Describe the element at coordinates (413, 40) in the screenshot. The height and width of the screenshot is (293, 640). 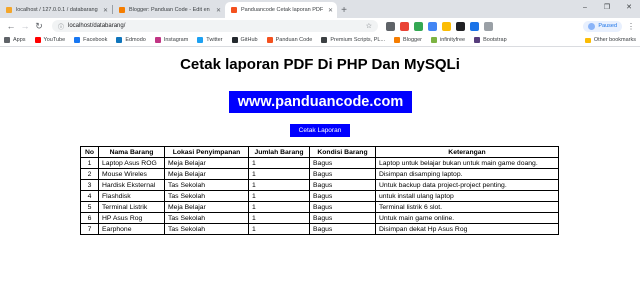
I see `bookmark-label: Blogger` at that location.